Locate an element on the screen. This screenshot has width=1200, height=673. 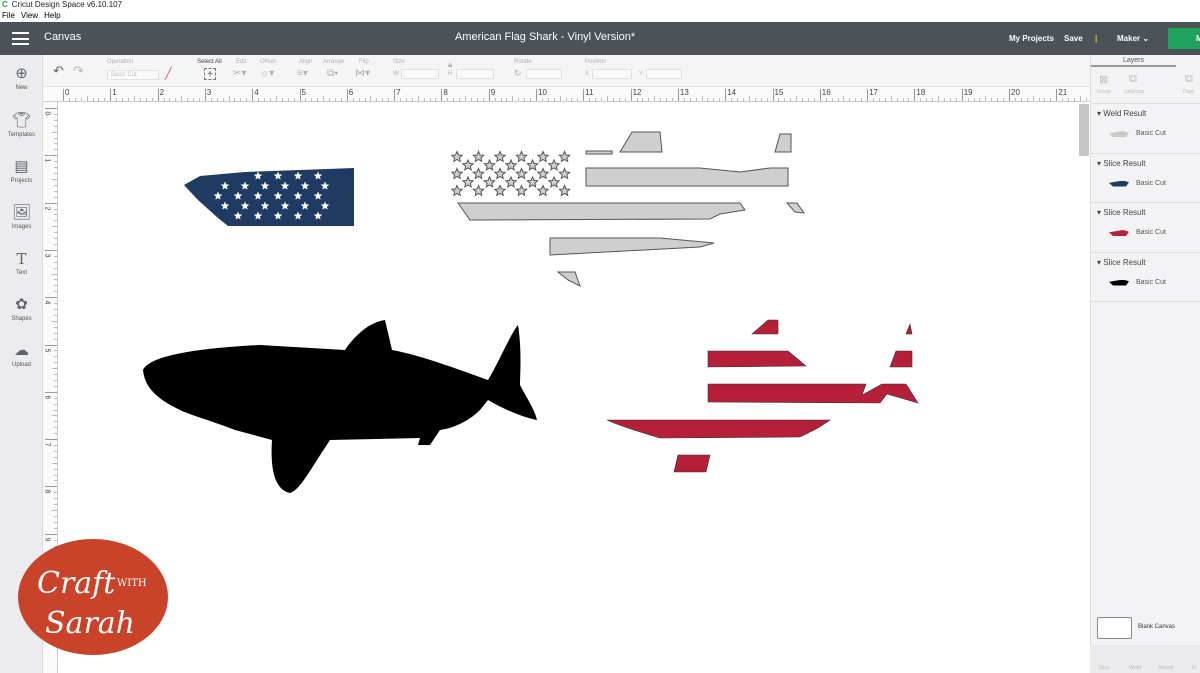
redo-icon: ↷ is located at coordinates (78, 71).